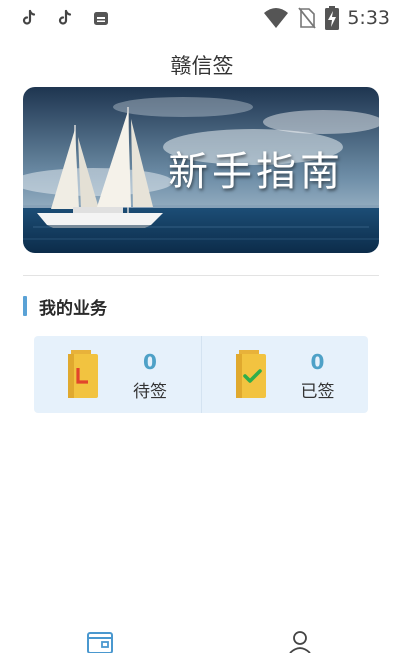 This screenshot has height=653, width=404. I want to click on home-icon, so click(100, 642).